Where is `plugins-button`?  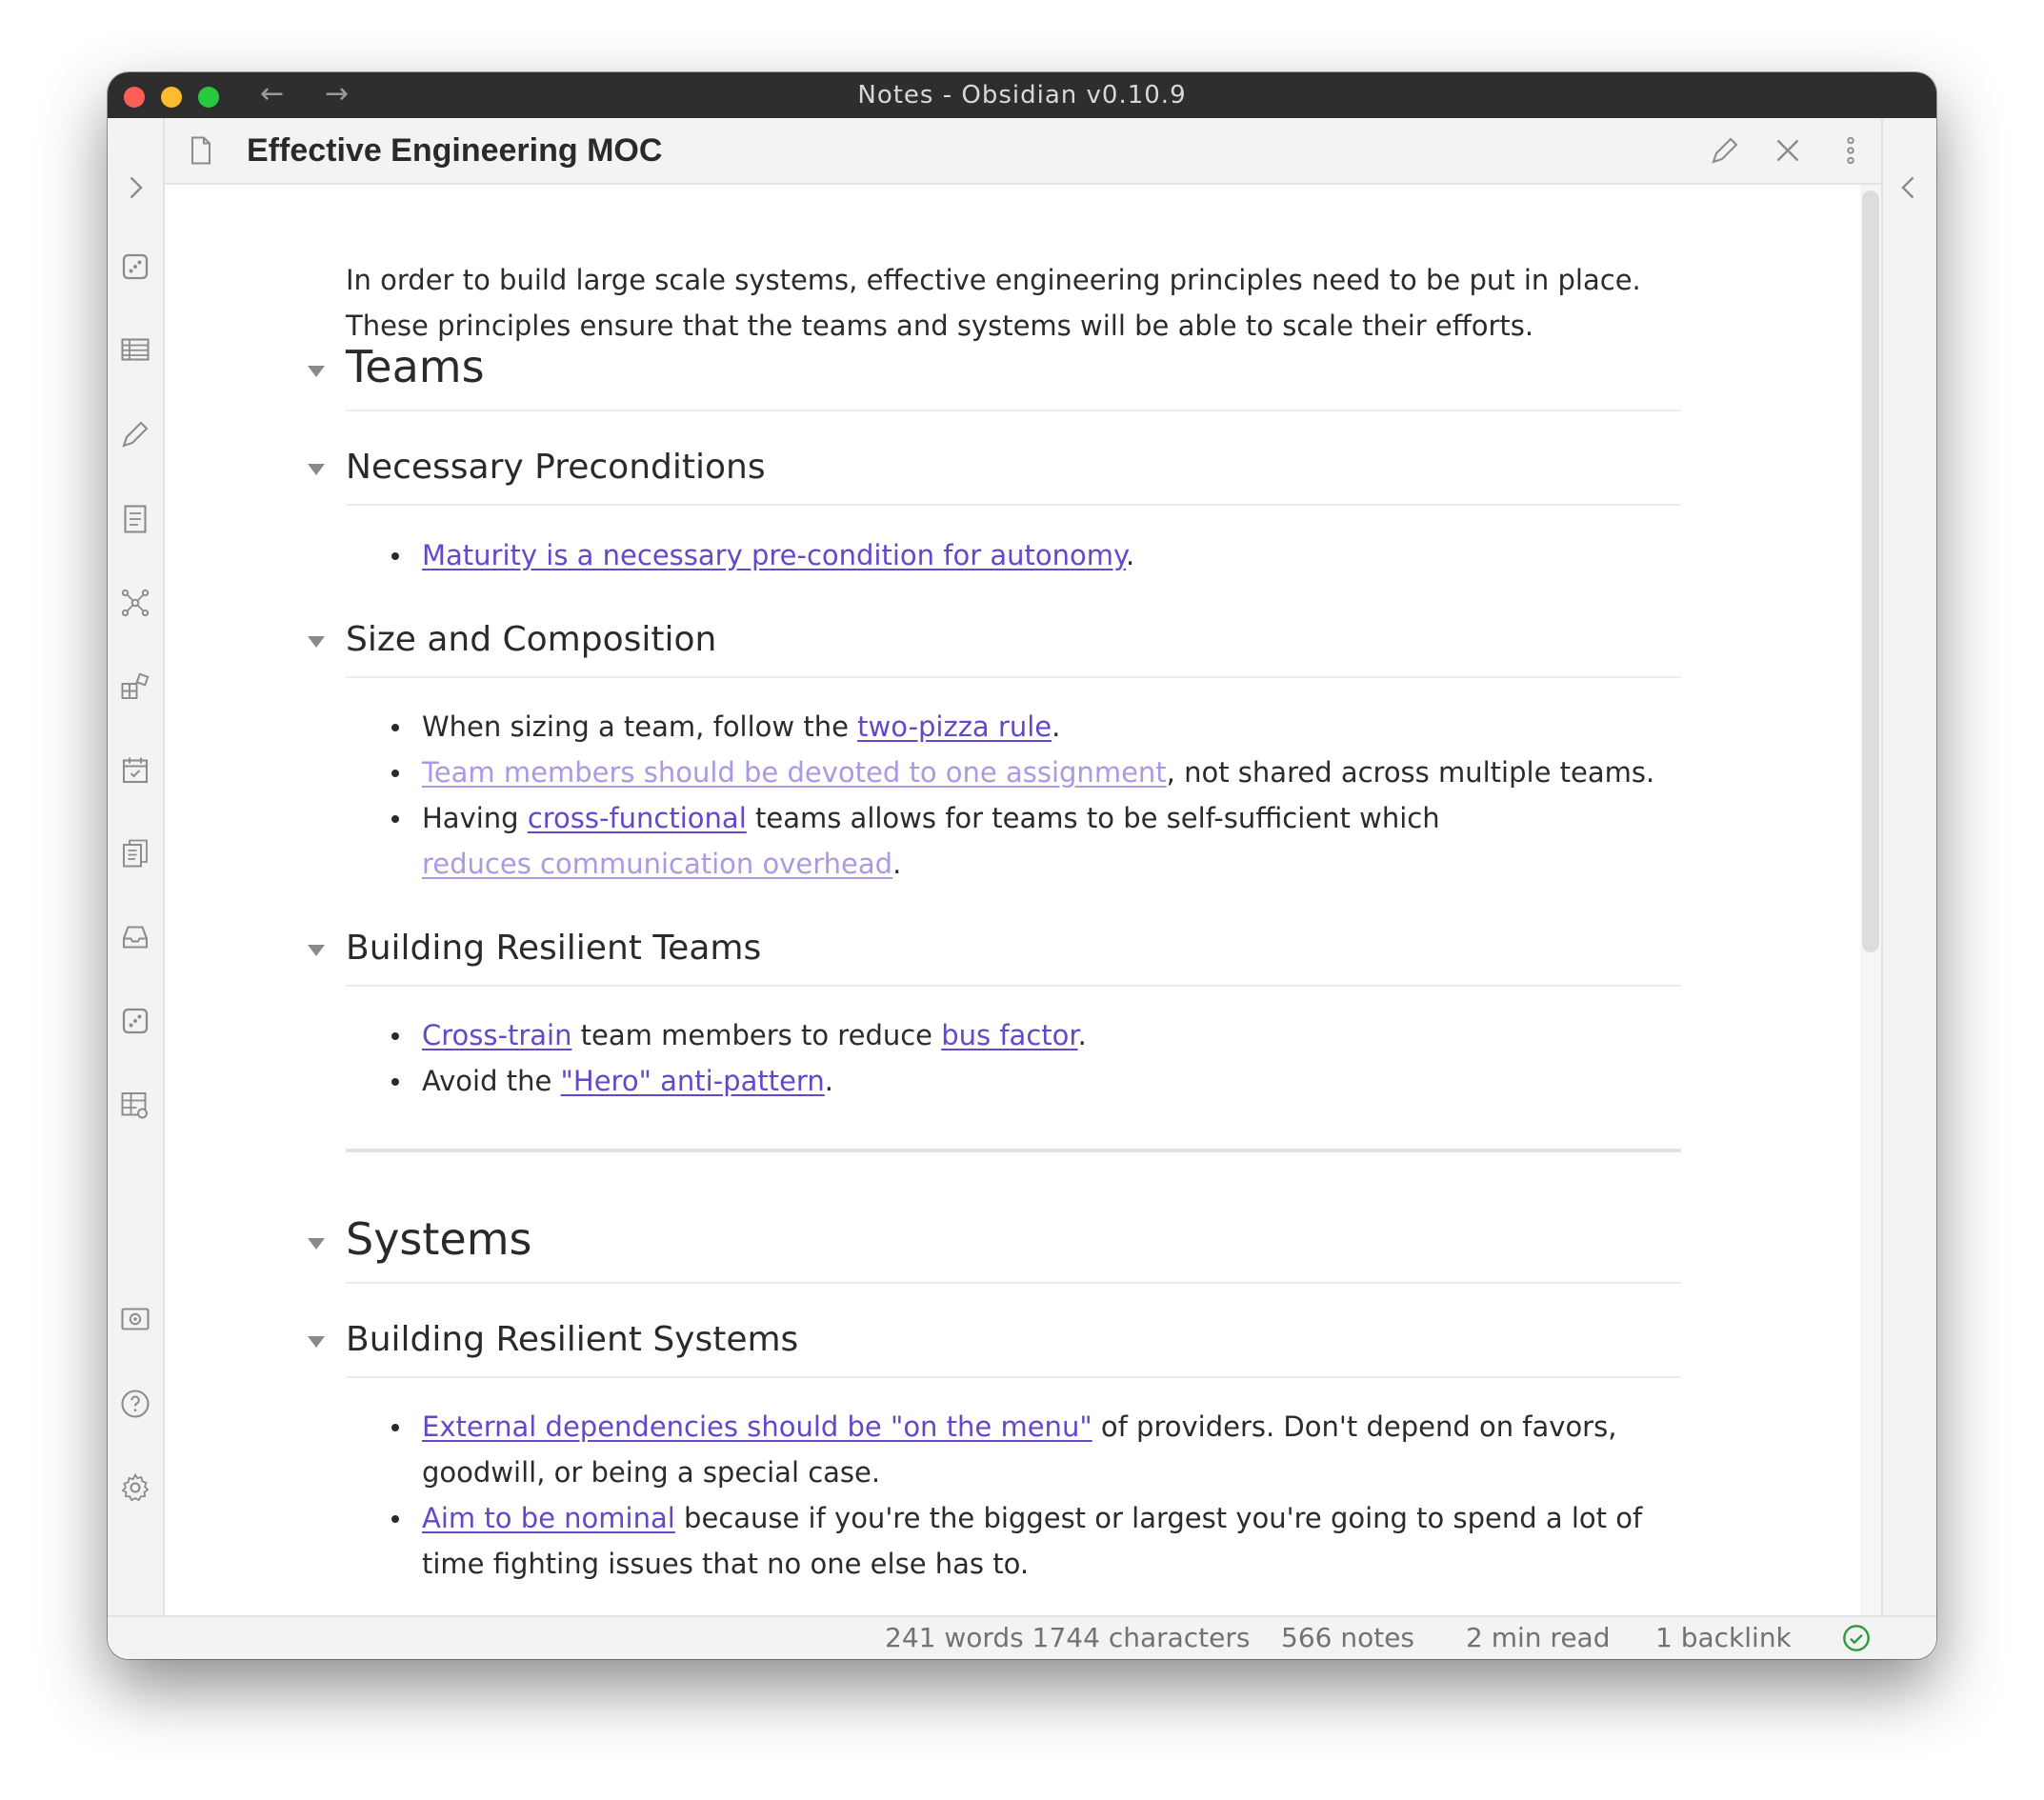 plugins-button is located at coordinates (135, 687).